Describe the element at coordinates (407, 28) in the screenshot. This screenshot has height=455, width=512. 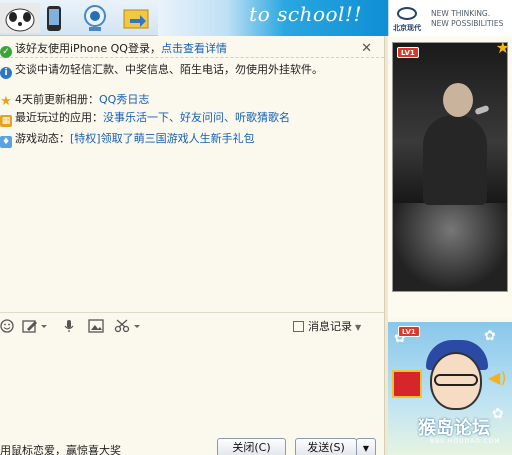
I see `ad-brand-cn: 北京现代` at that location.